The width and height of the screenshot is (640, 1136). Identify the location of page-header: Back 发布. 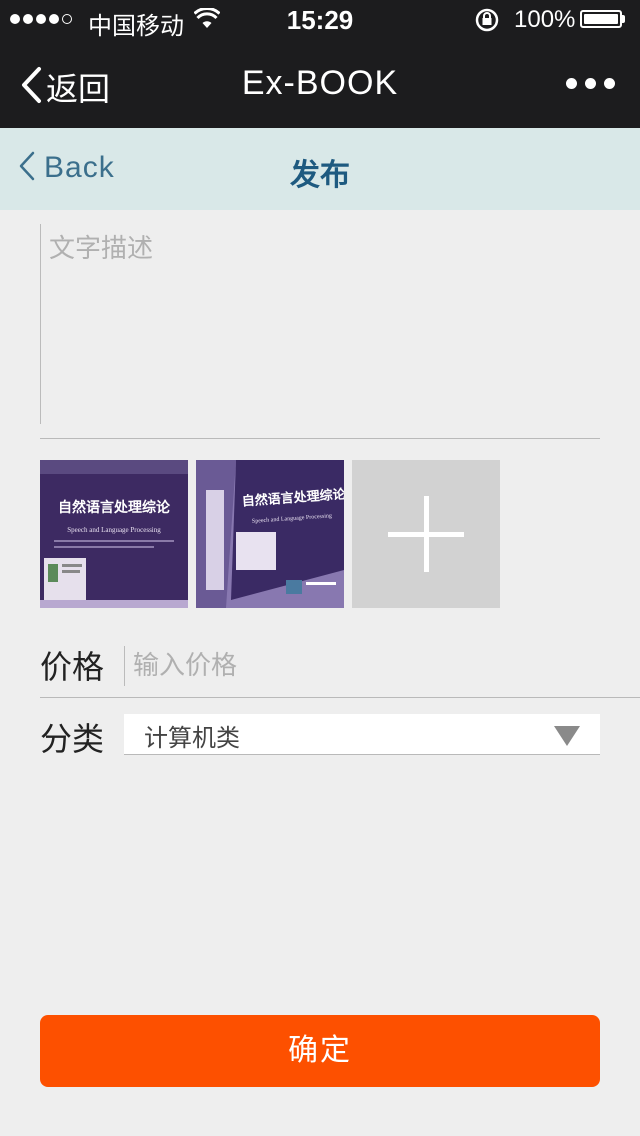
(320, 169).